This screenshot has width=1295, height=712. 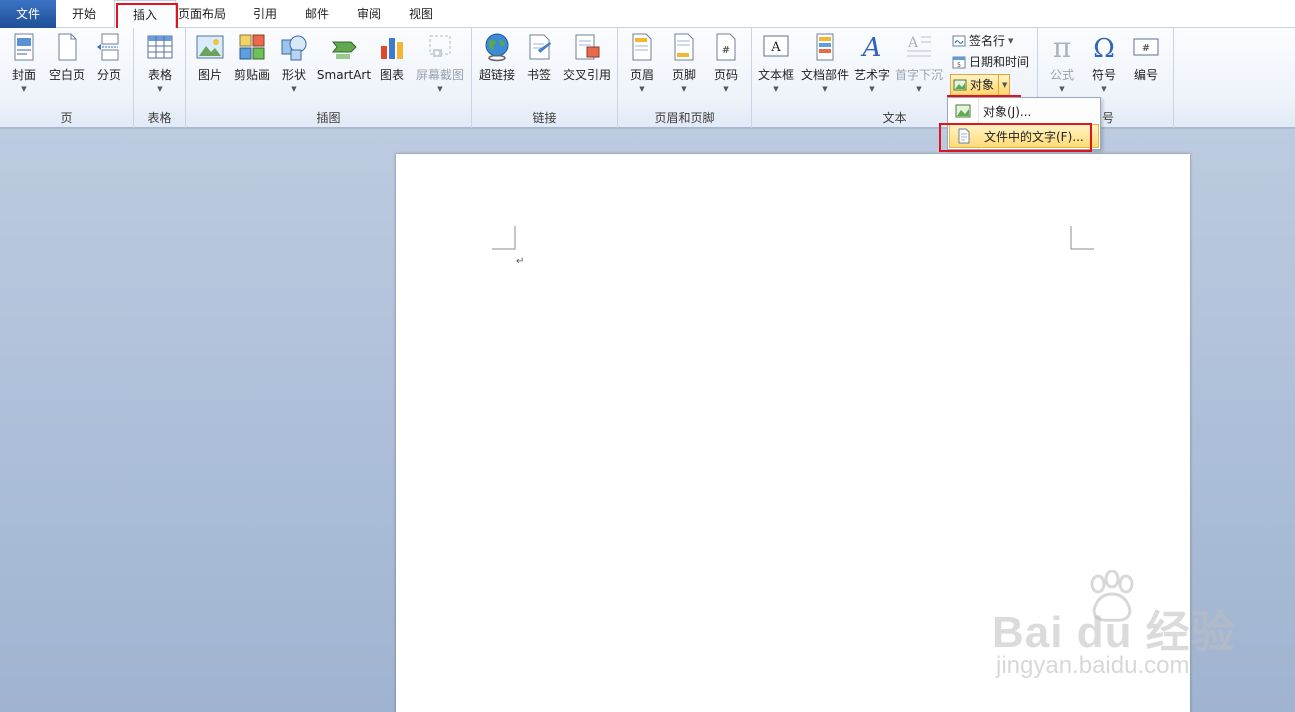 I want to click on table-icon, so click(x=160, y=47).